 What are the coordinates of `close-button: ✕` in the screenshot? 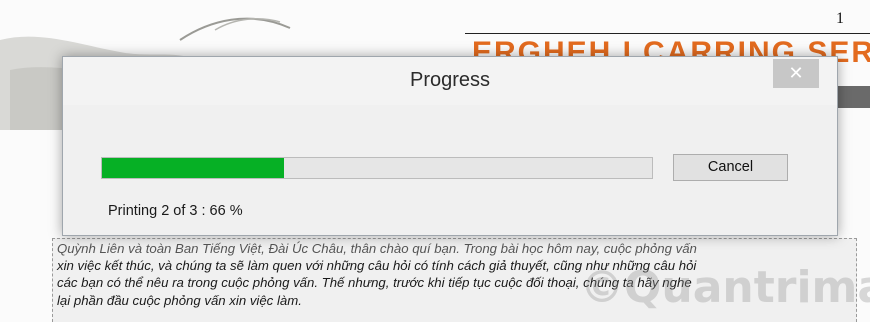 It's located at (796, 73).